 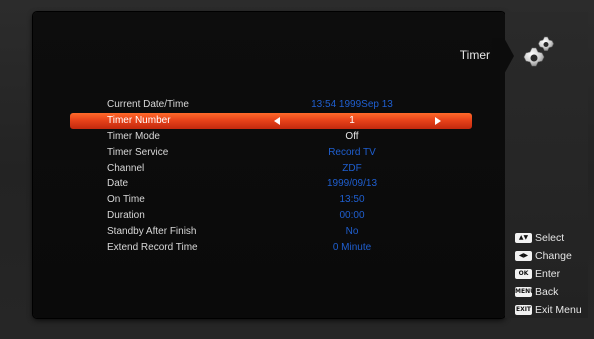 I want to click on help-label: Enter, so click(x=548, y=274).